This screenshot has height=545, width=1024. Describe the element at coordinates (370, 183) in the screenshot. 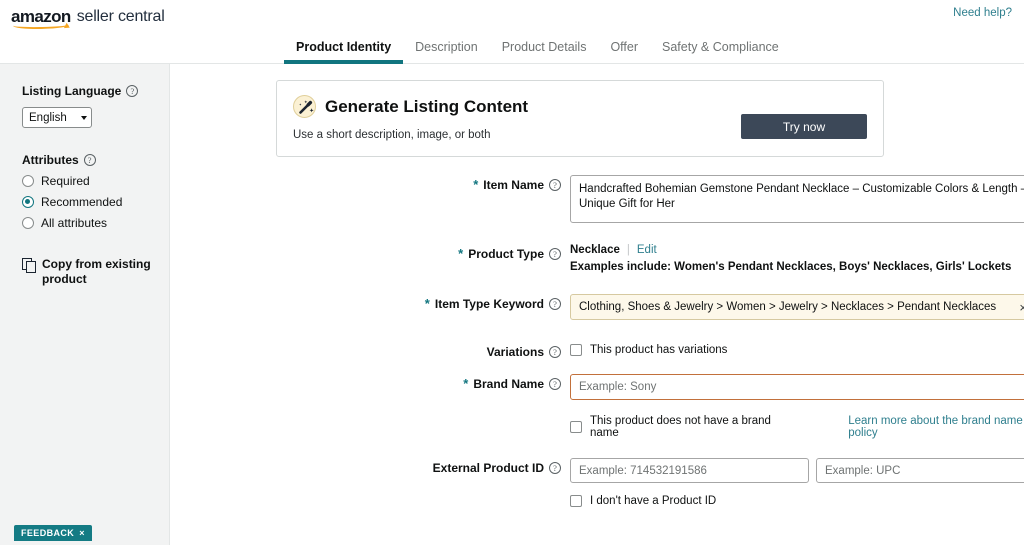

I see `item-name-label: * Item Name ?` at that location.